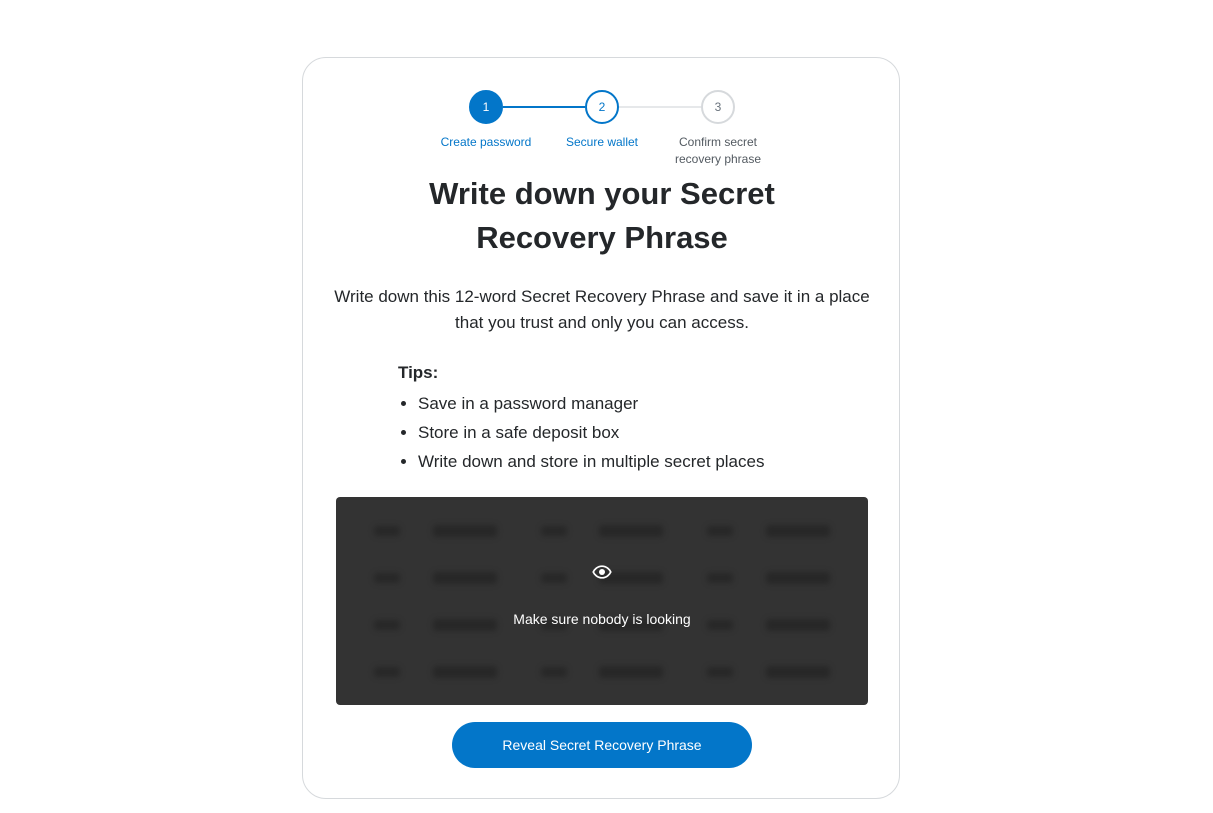  Describe the element at coordinates (718, 107) in the screenshot. I see `step-3-circle: 3` at that location.